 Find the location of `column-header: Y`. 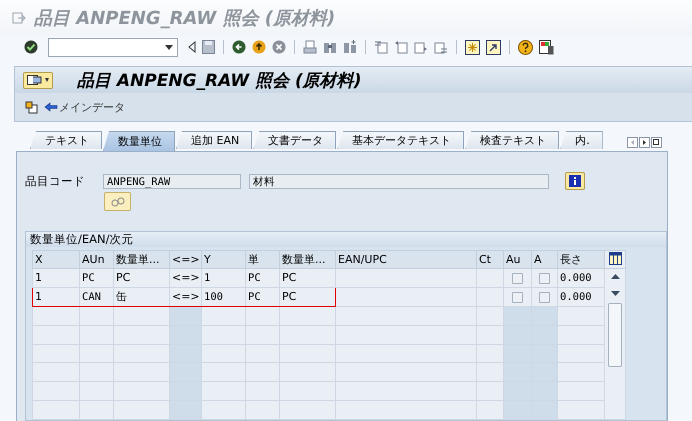

column-header: Y is located at coordinates (224, 259).